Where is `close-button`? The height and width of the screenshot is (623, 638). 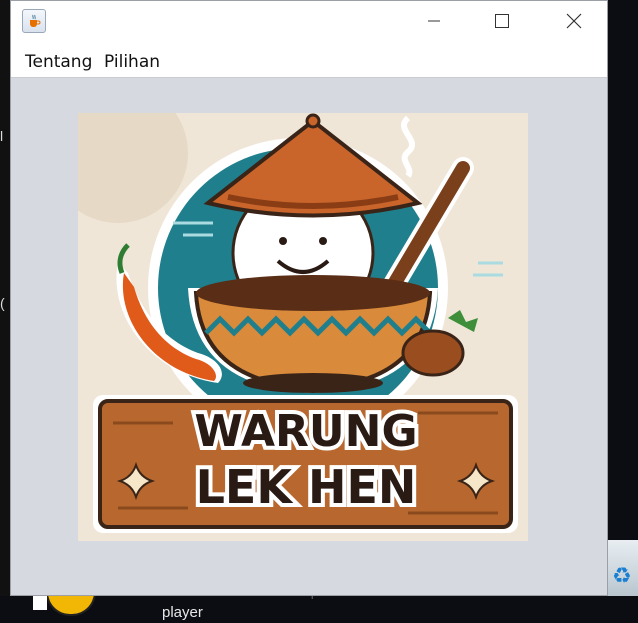
close-button is located at coordinates (574, 21).